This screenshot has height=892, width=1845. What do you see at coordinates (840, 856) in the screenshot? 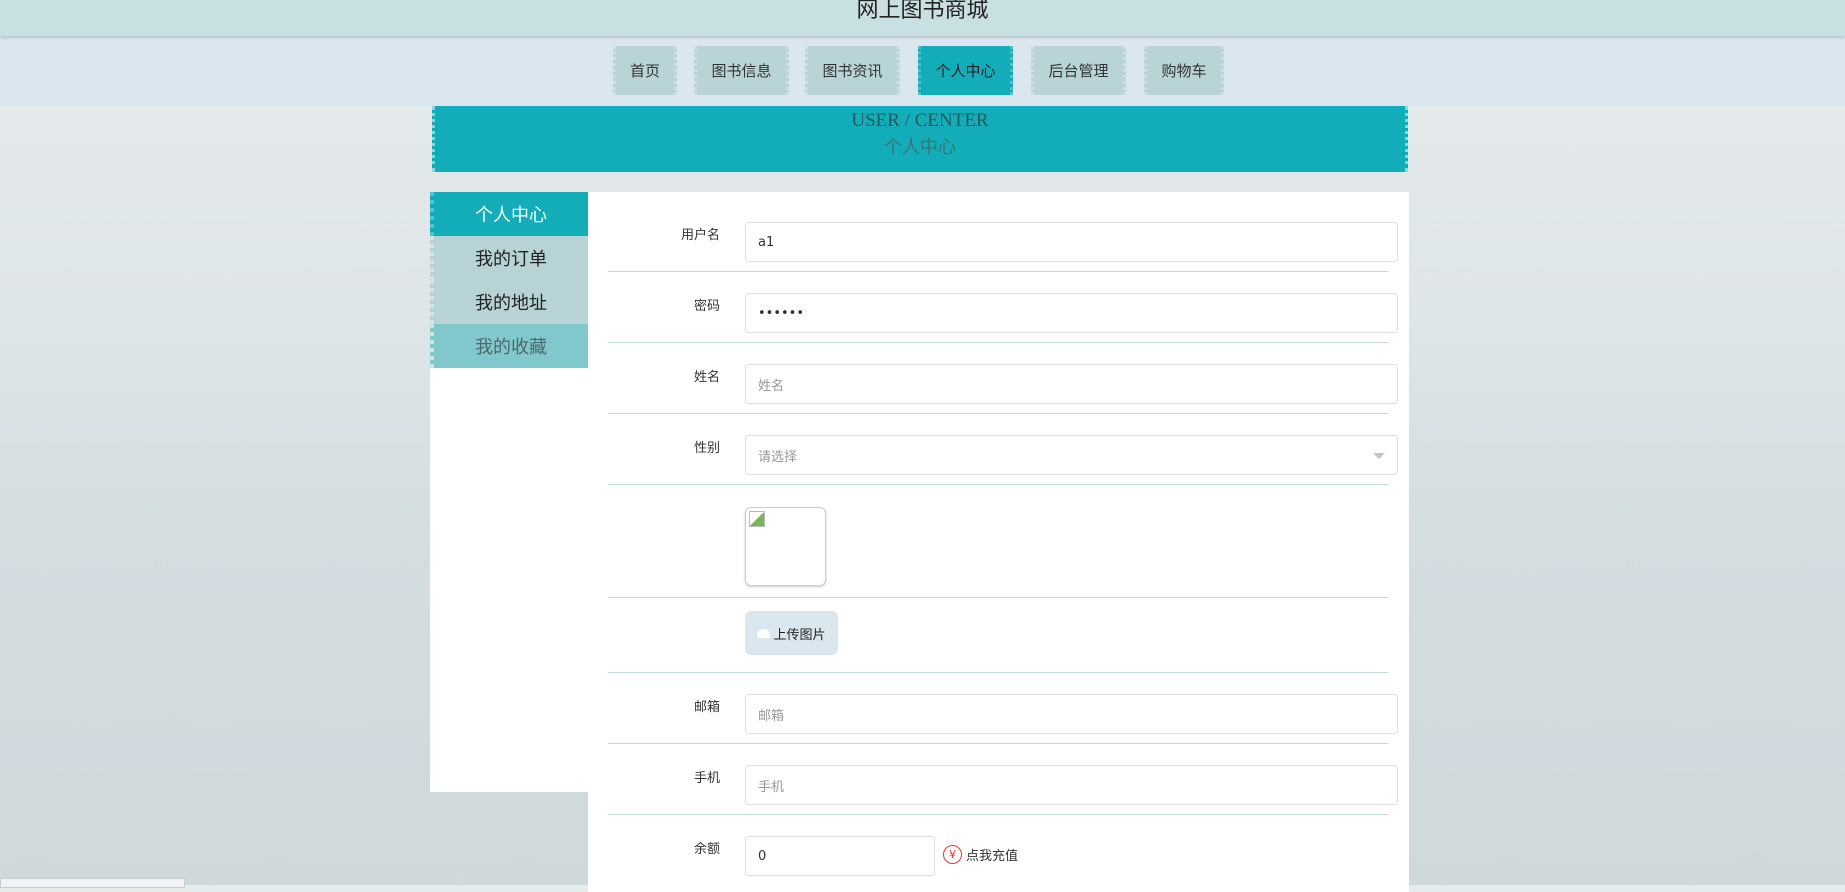
I see `balance-input: 0` at bounding box center [840, 856].